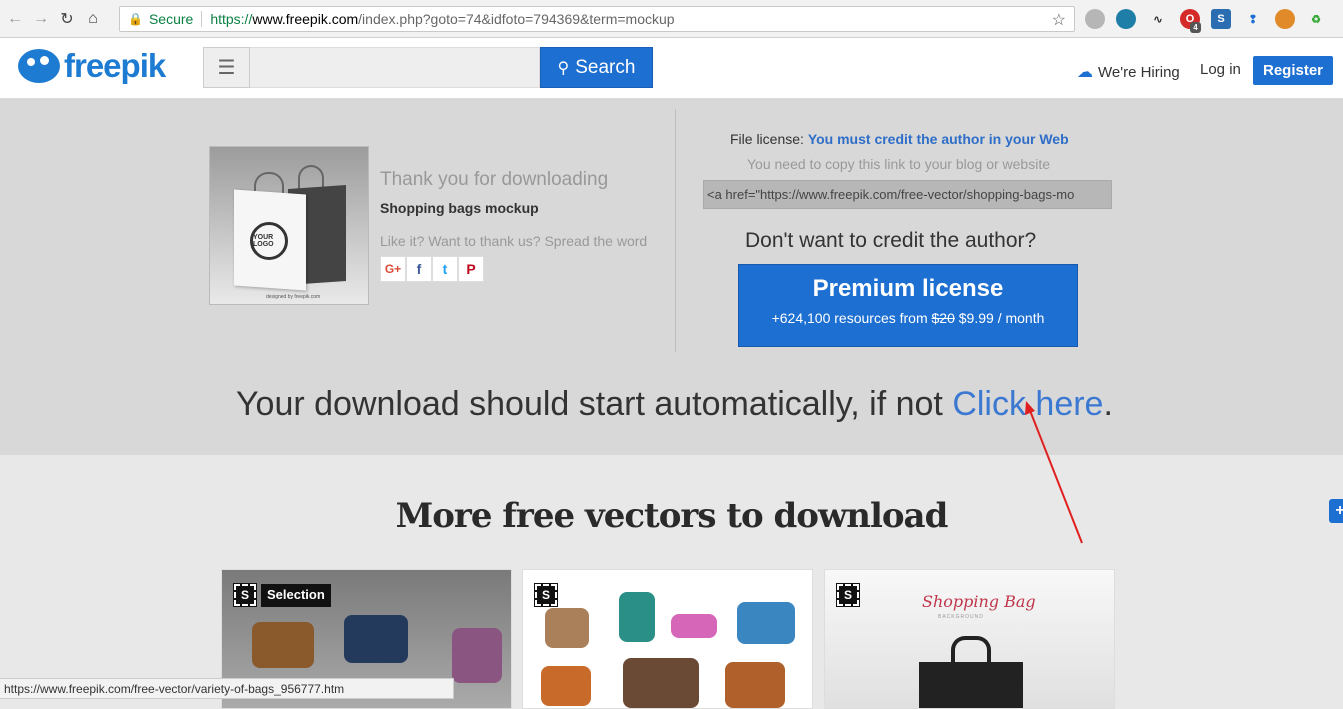 The image size is (1343, 709). Describe the element at coordinates (667, 639) in the screenshot. I see `vector-card: S` at that location.